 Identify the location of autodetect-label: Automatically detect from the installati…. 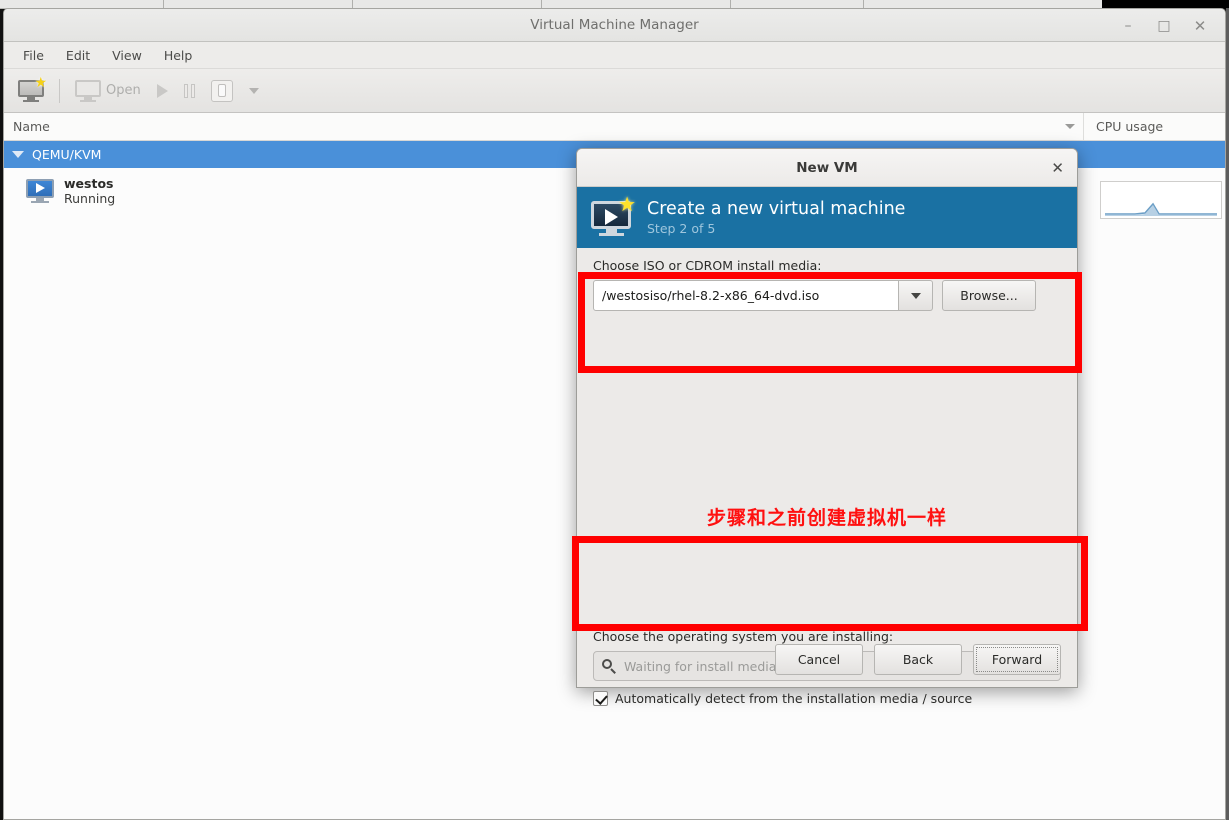
(794, 698).